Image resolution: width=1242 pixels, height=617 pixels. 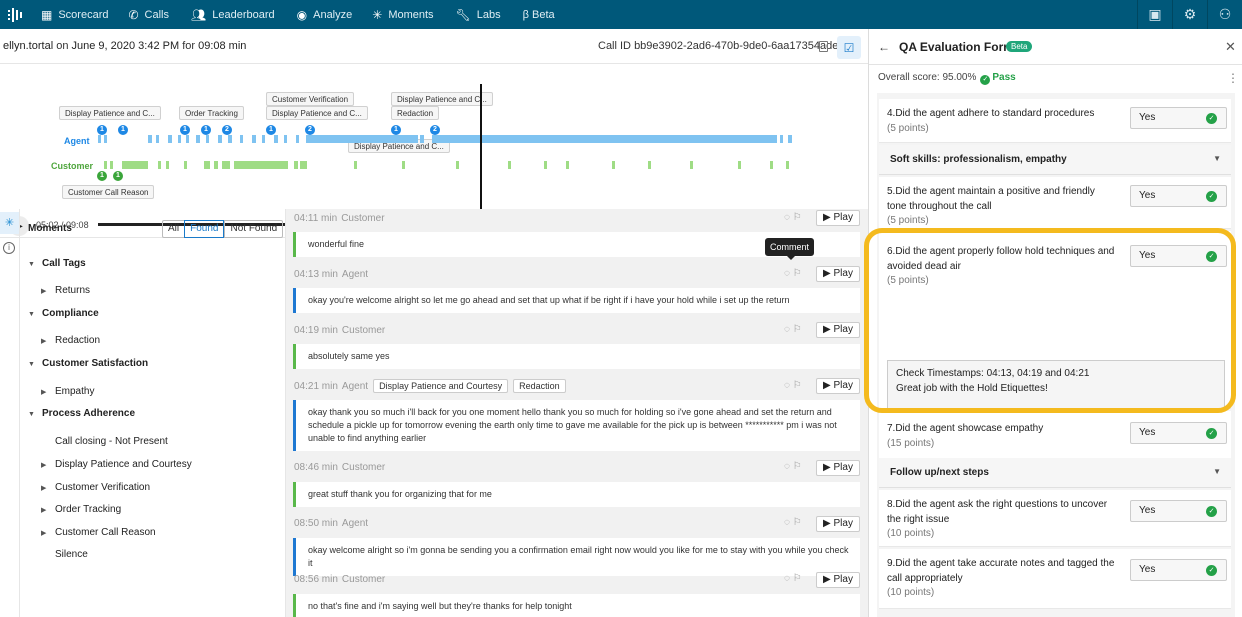 What do you see at coordinates (1224, 14) in the screenshot?
I see `user-icon: ⚇` at bounding box center [1224, 14].